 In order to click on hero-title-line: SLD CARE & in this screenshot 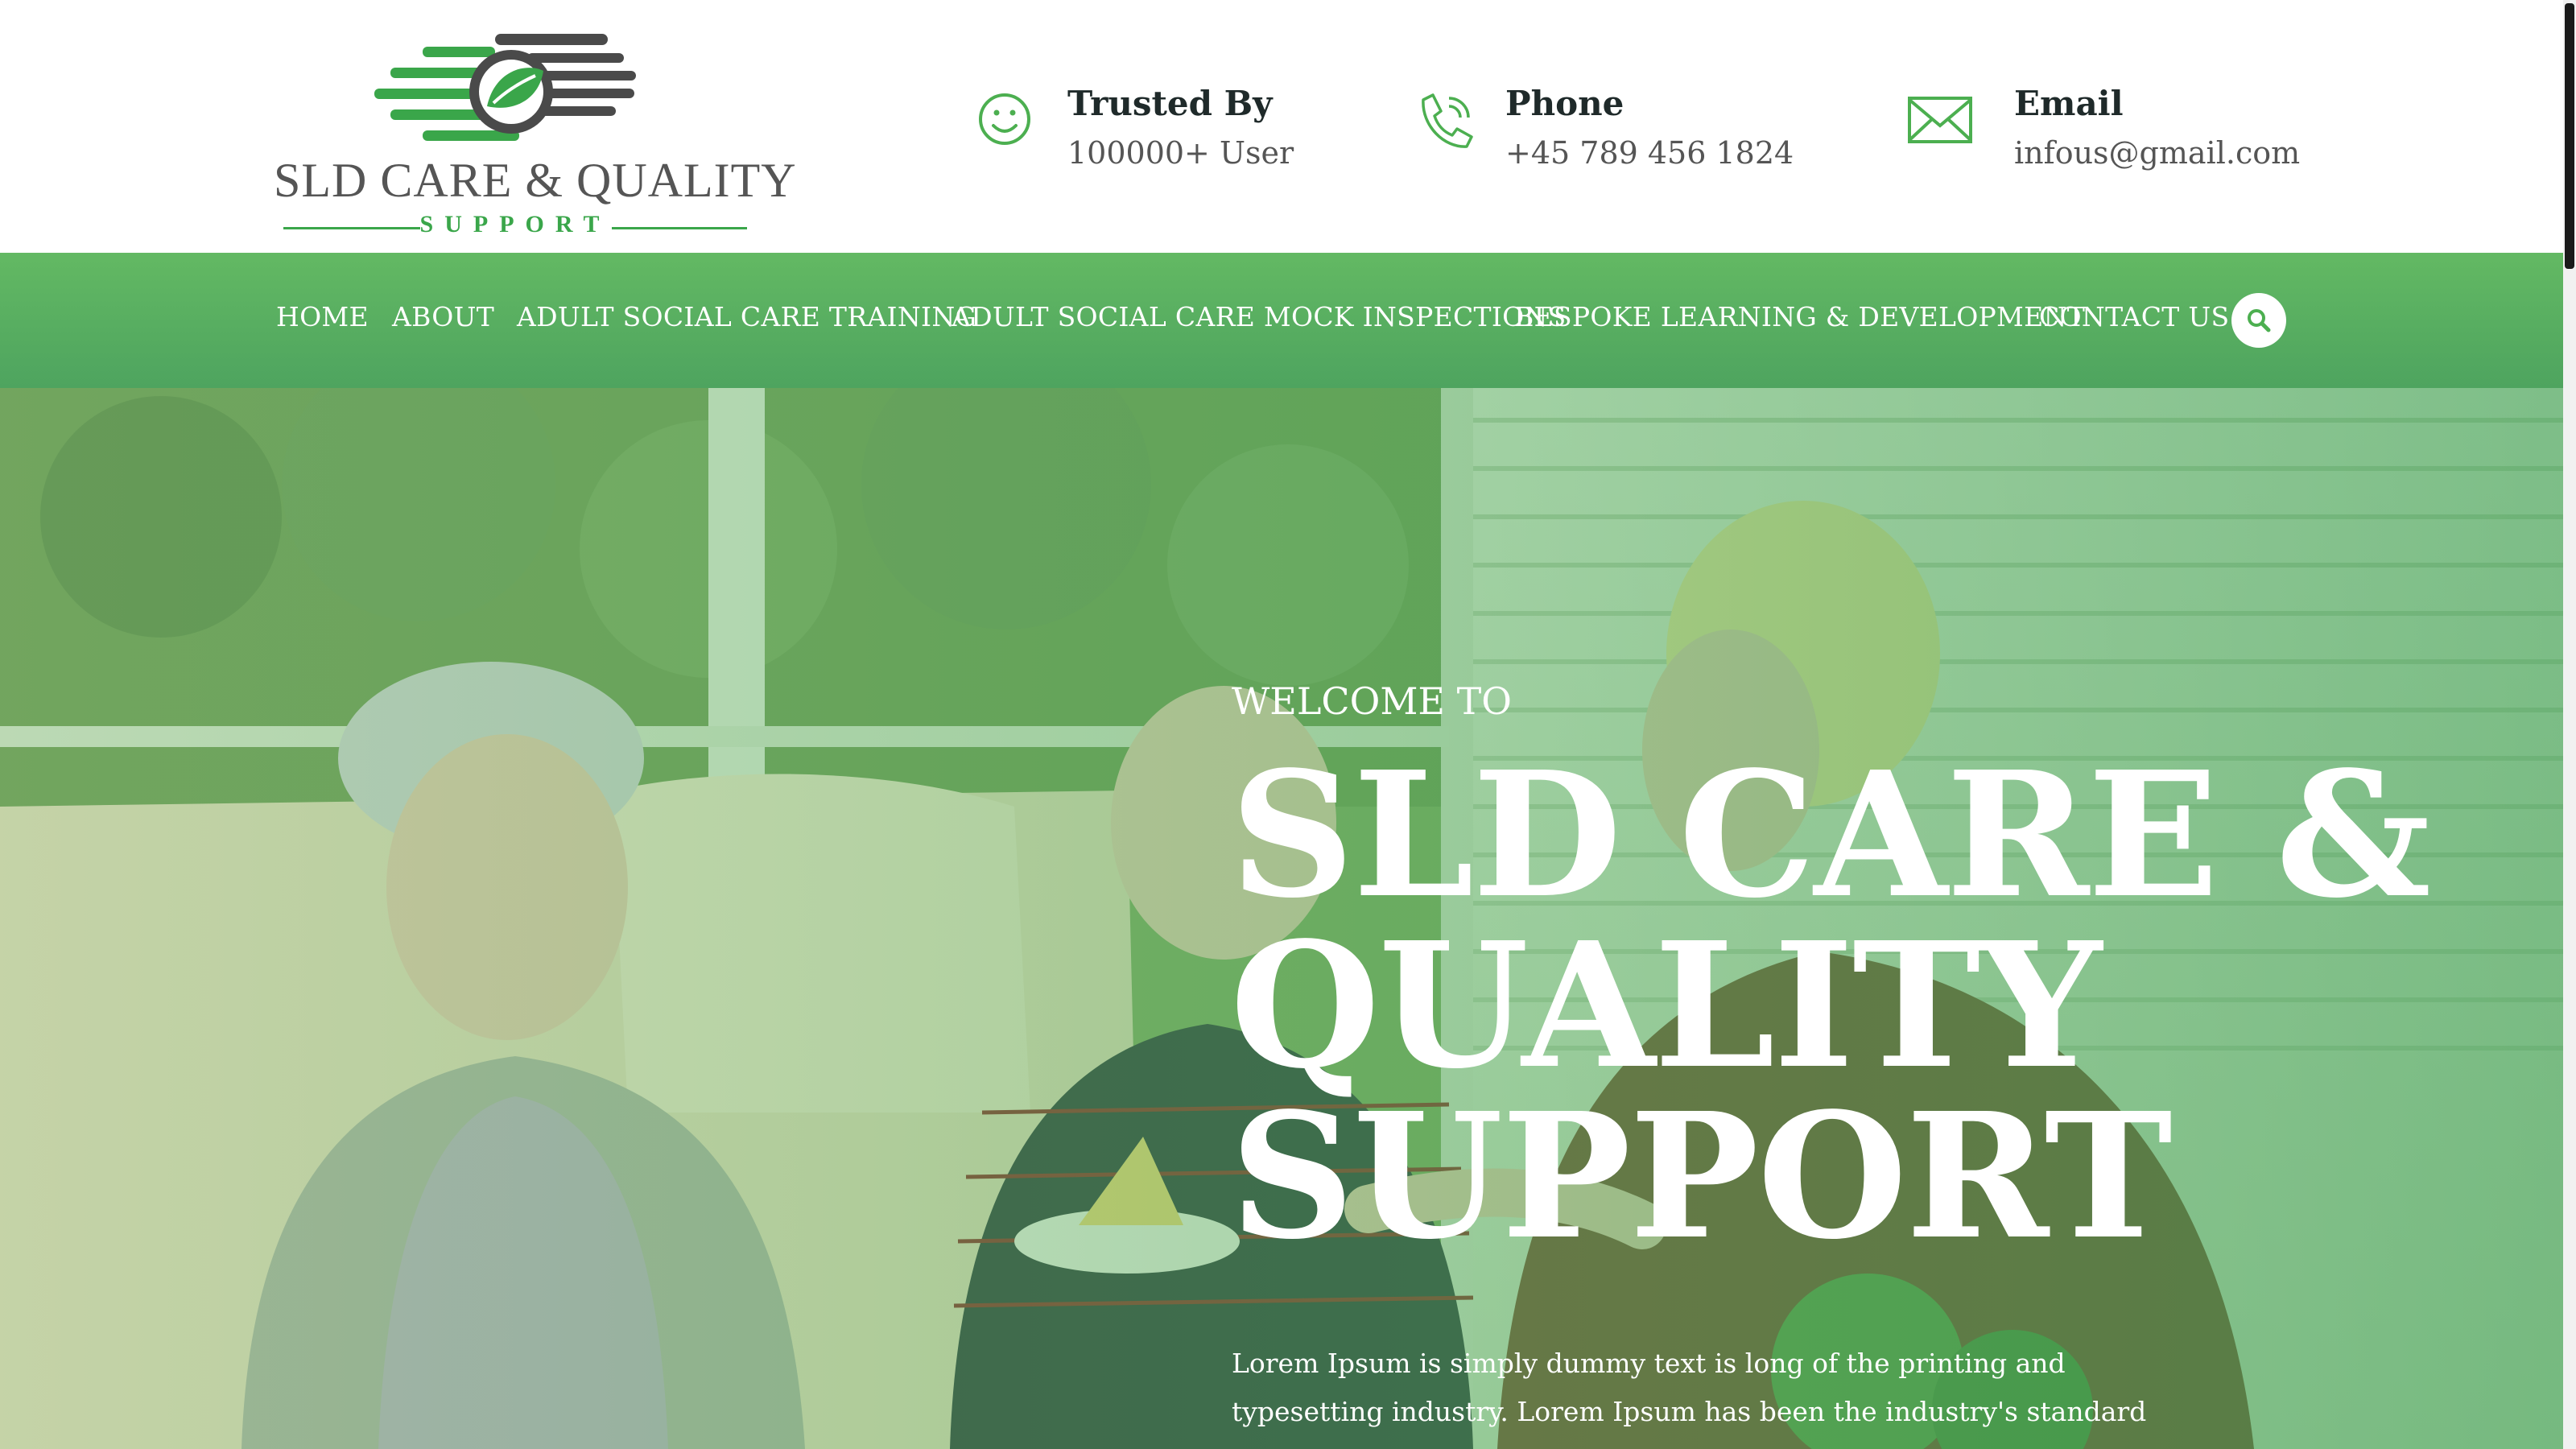, I will do `click(1830, 835)`.